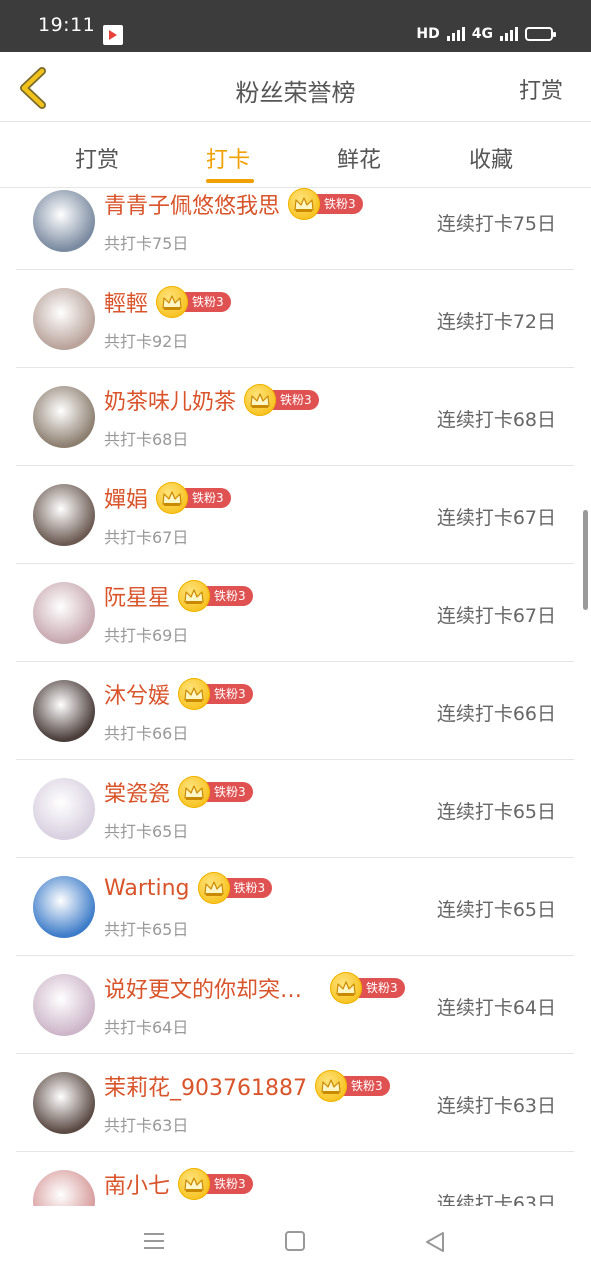 The image size is (591, 1280). I want to click on total-checkin: 共打卡75日, so click(146, 243).